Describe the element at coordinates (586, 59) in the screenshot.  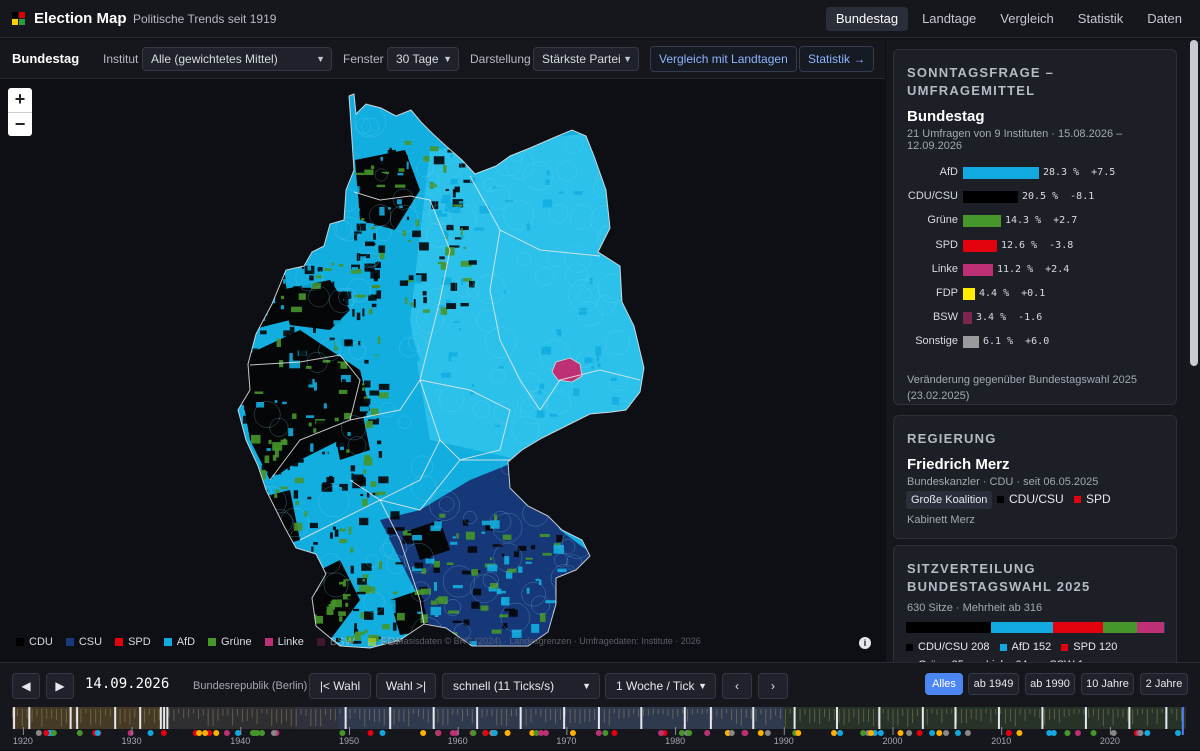
I see `darstellung-select: Stärkste Partei ▼` at that location.